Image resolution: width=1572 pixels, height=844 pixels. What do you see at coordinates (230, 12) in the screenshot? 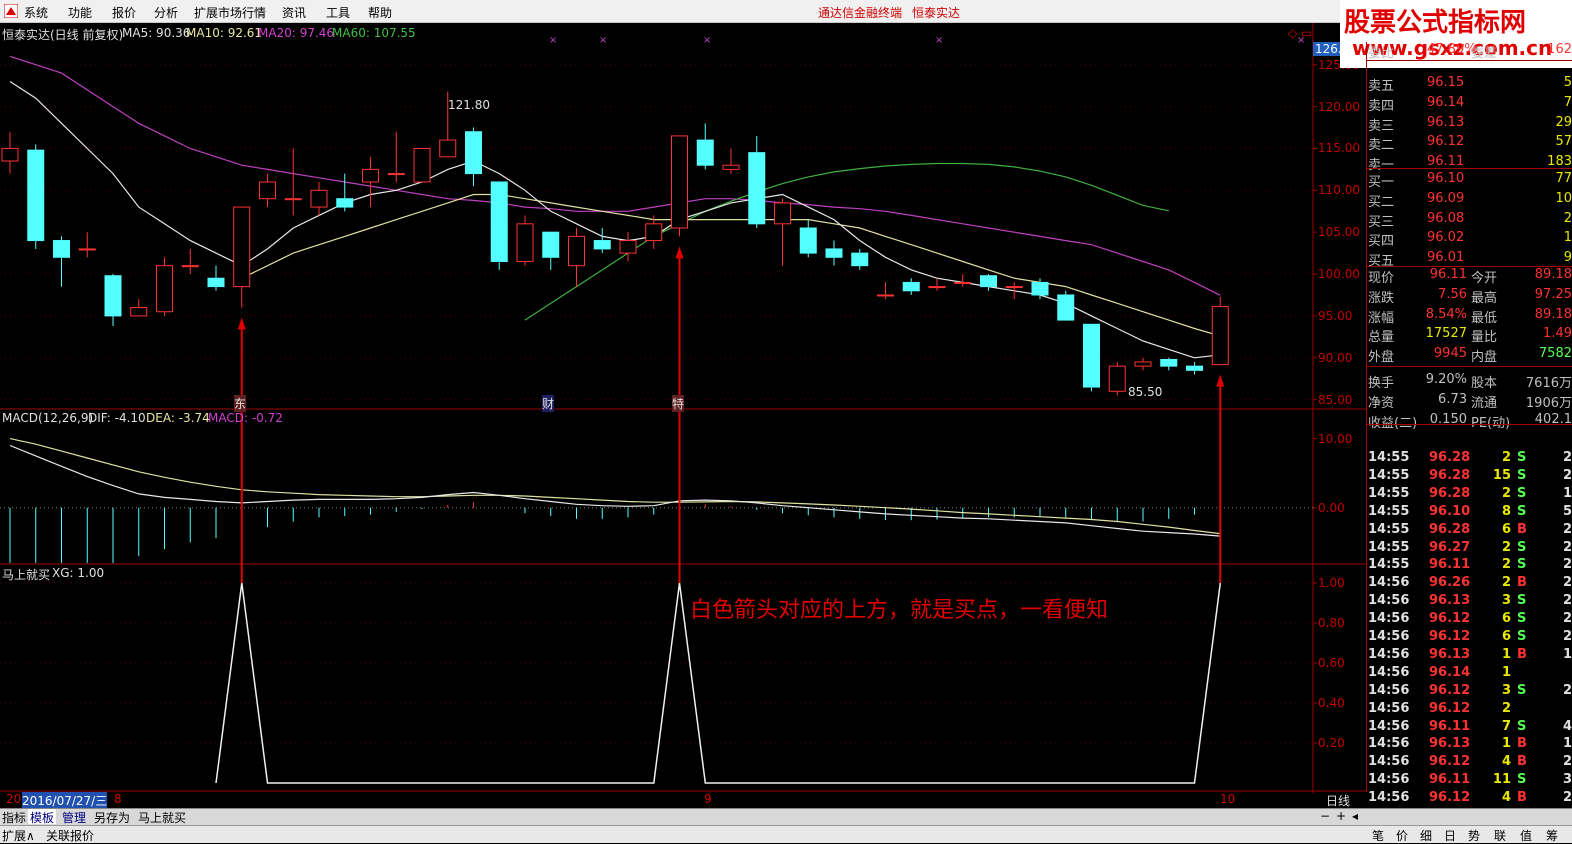
I see `menu-extended-market: 扩展市场行情` at bounding box center [230, 12].